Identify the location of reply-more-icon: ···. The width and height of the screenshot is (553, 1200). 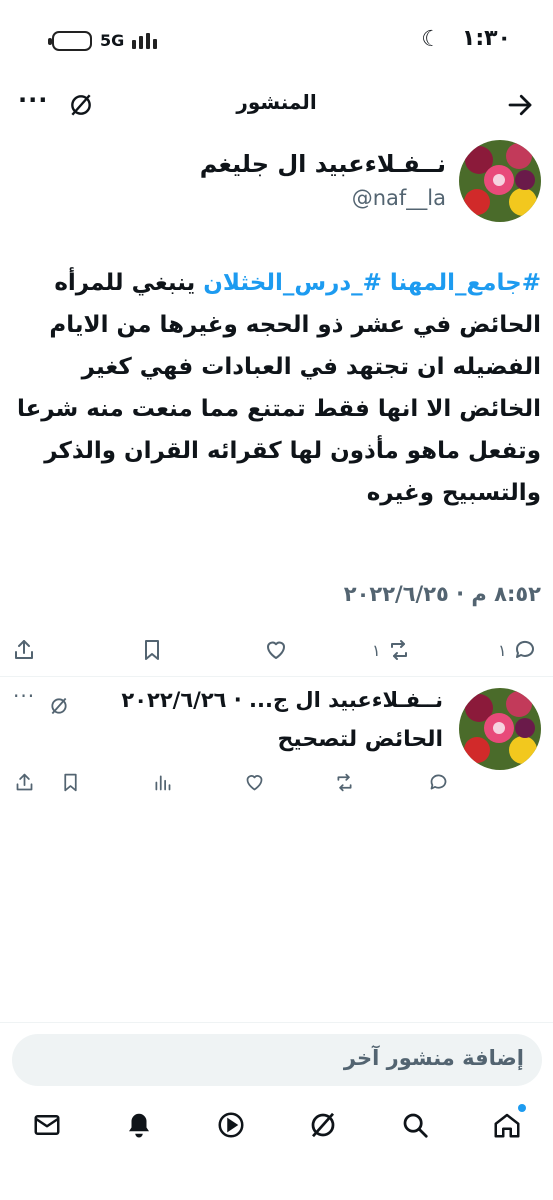
(24, 696).